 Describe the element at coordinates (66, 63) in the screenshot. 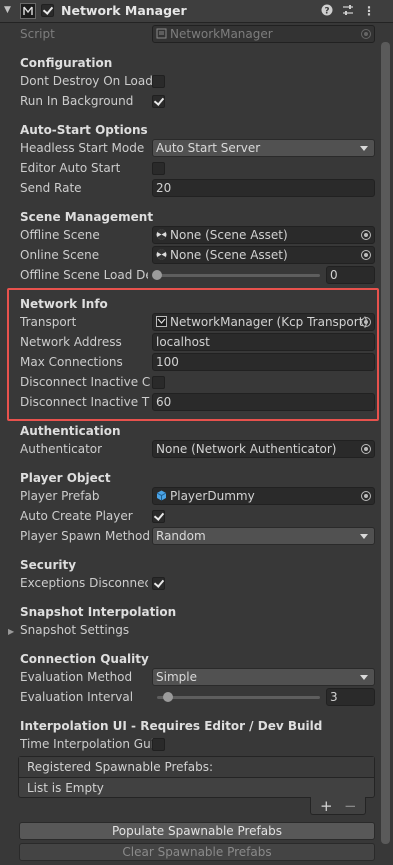

I see `section-configuration: Configuration` at that location.